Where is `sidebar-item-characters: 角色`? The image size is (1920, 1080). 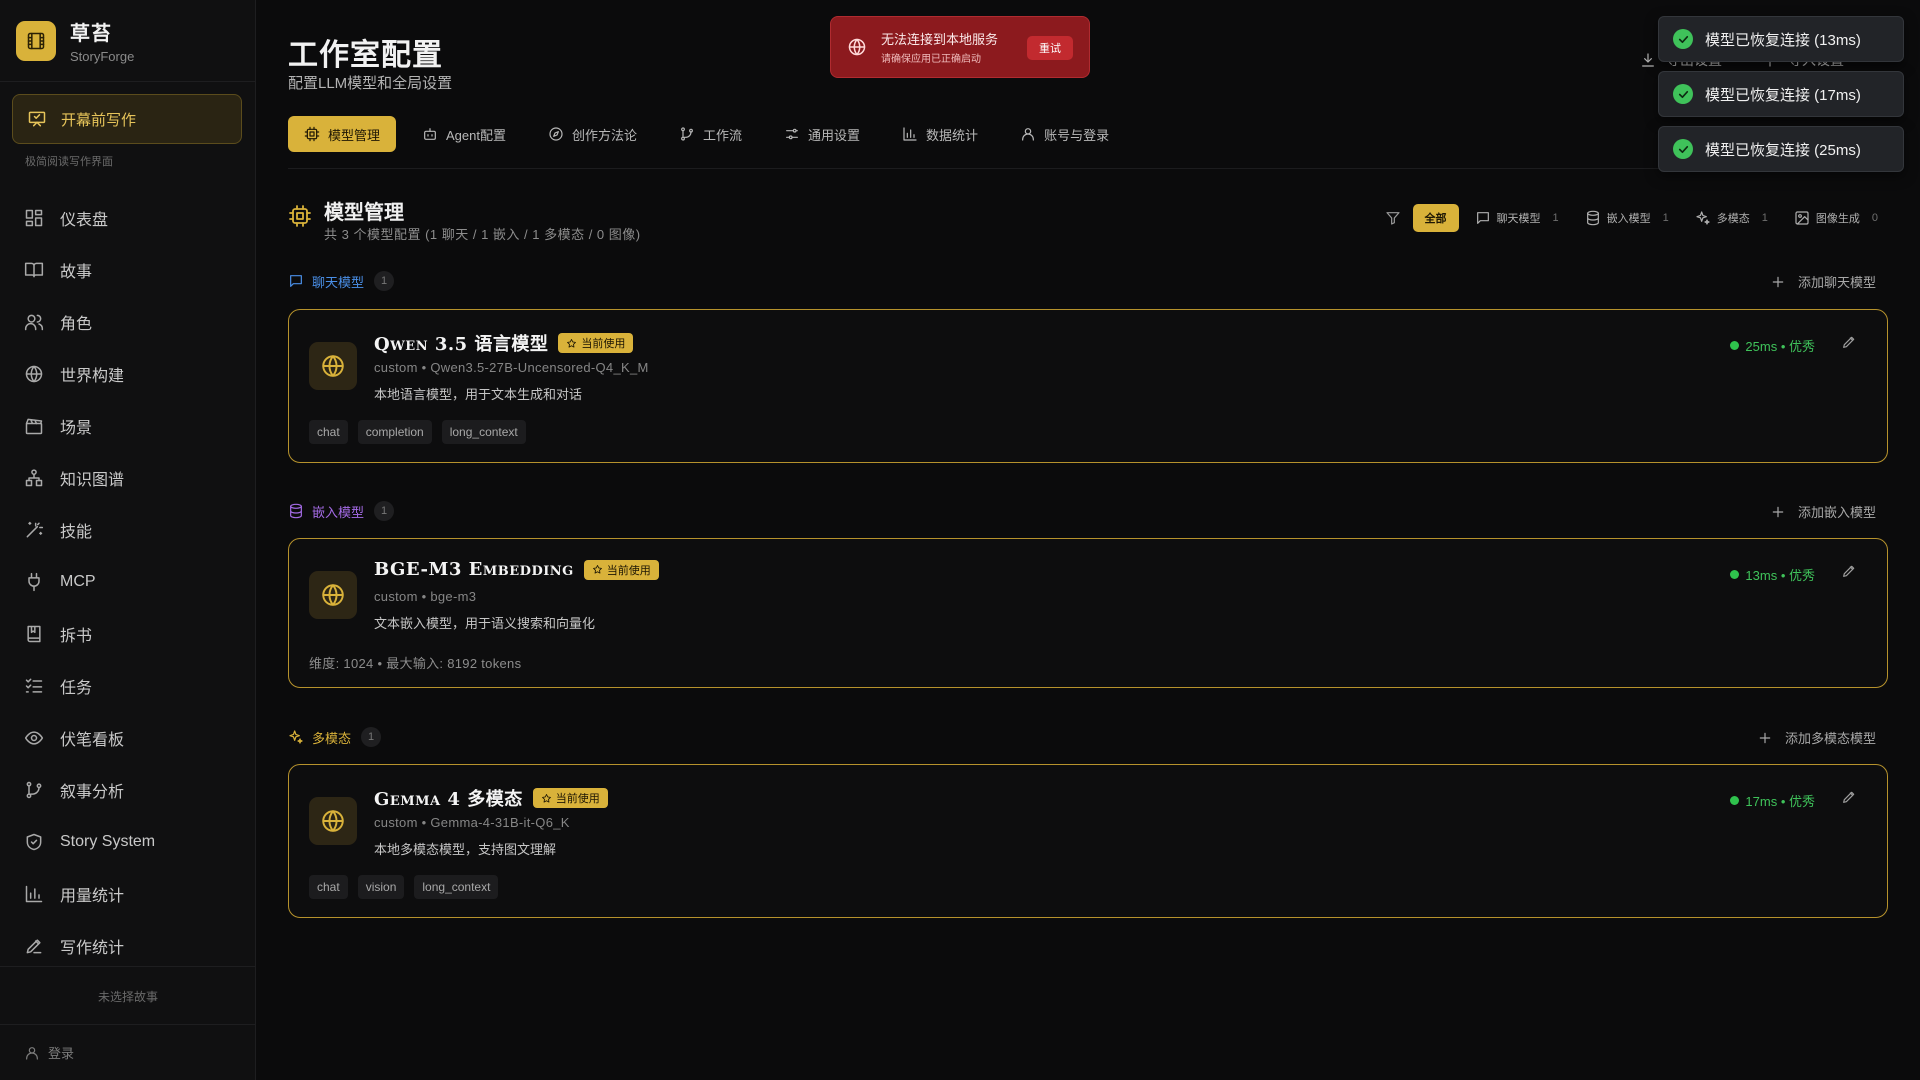
sidebar-item-characters: 角色 is located at coordinates (128, 322).